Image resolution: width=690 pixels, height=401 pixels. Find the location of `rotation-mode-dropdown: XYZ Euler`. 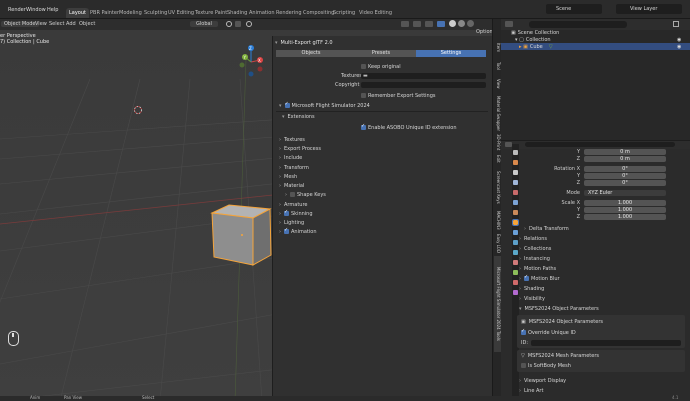

rotation-mode-dropdown: XYZ Euler is located at coordinates (625, 193).